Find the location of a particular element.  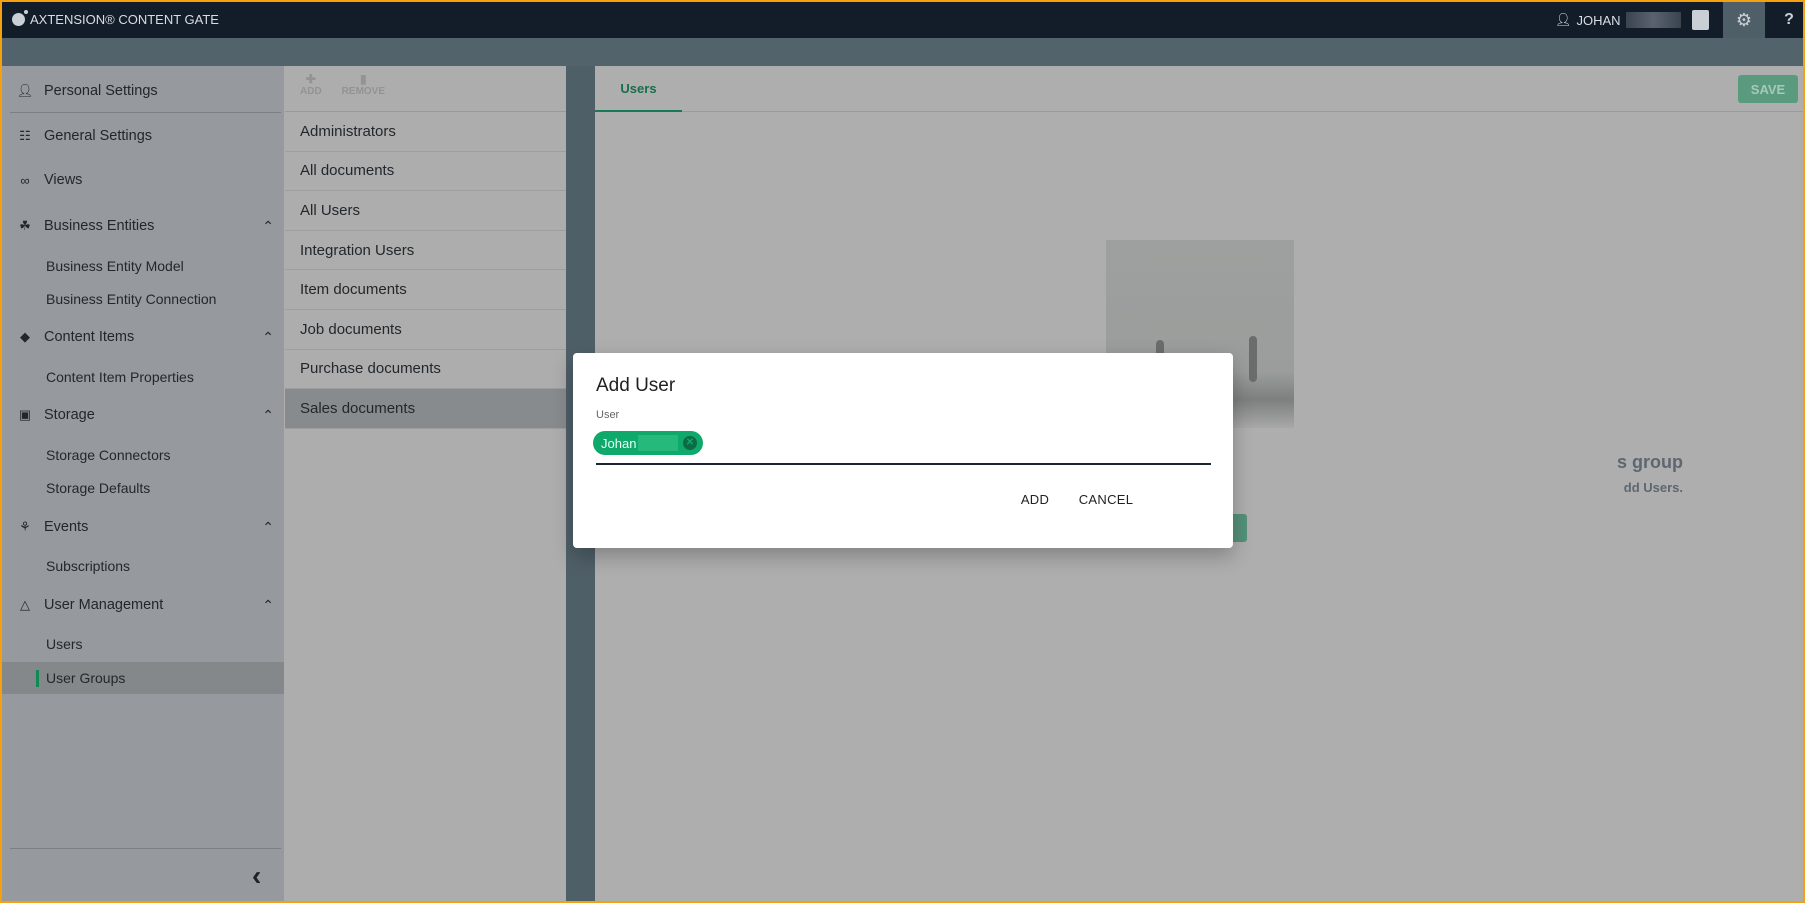

sidebar-item-storage-defaults: Storage Defaults is located at coordinates (143, 488).